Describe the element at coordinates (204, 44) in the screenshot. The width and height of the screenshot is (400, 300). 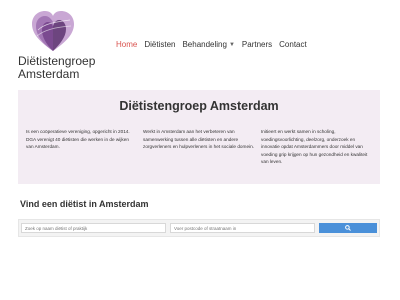
I see `nav-behandeling-label: Behandeling` at that location.